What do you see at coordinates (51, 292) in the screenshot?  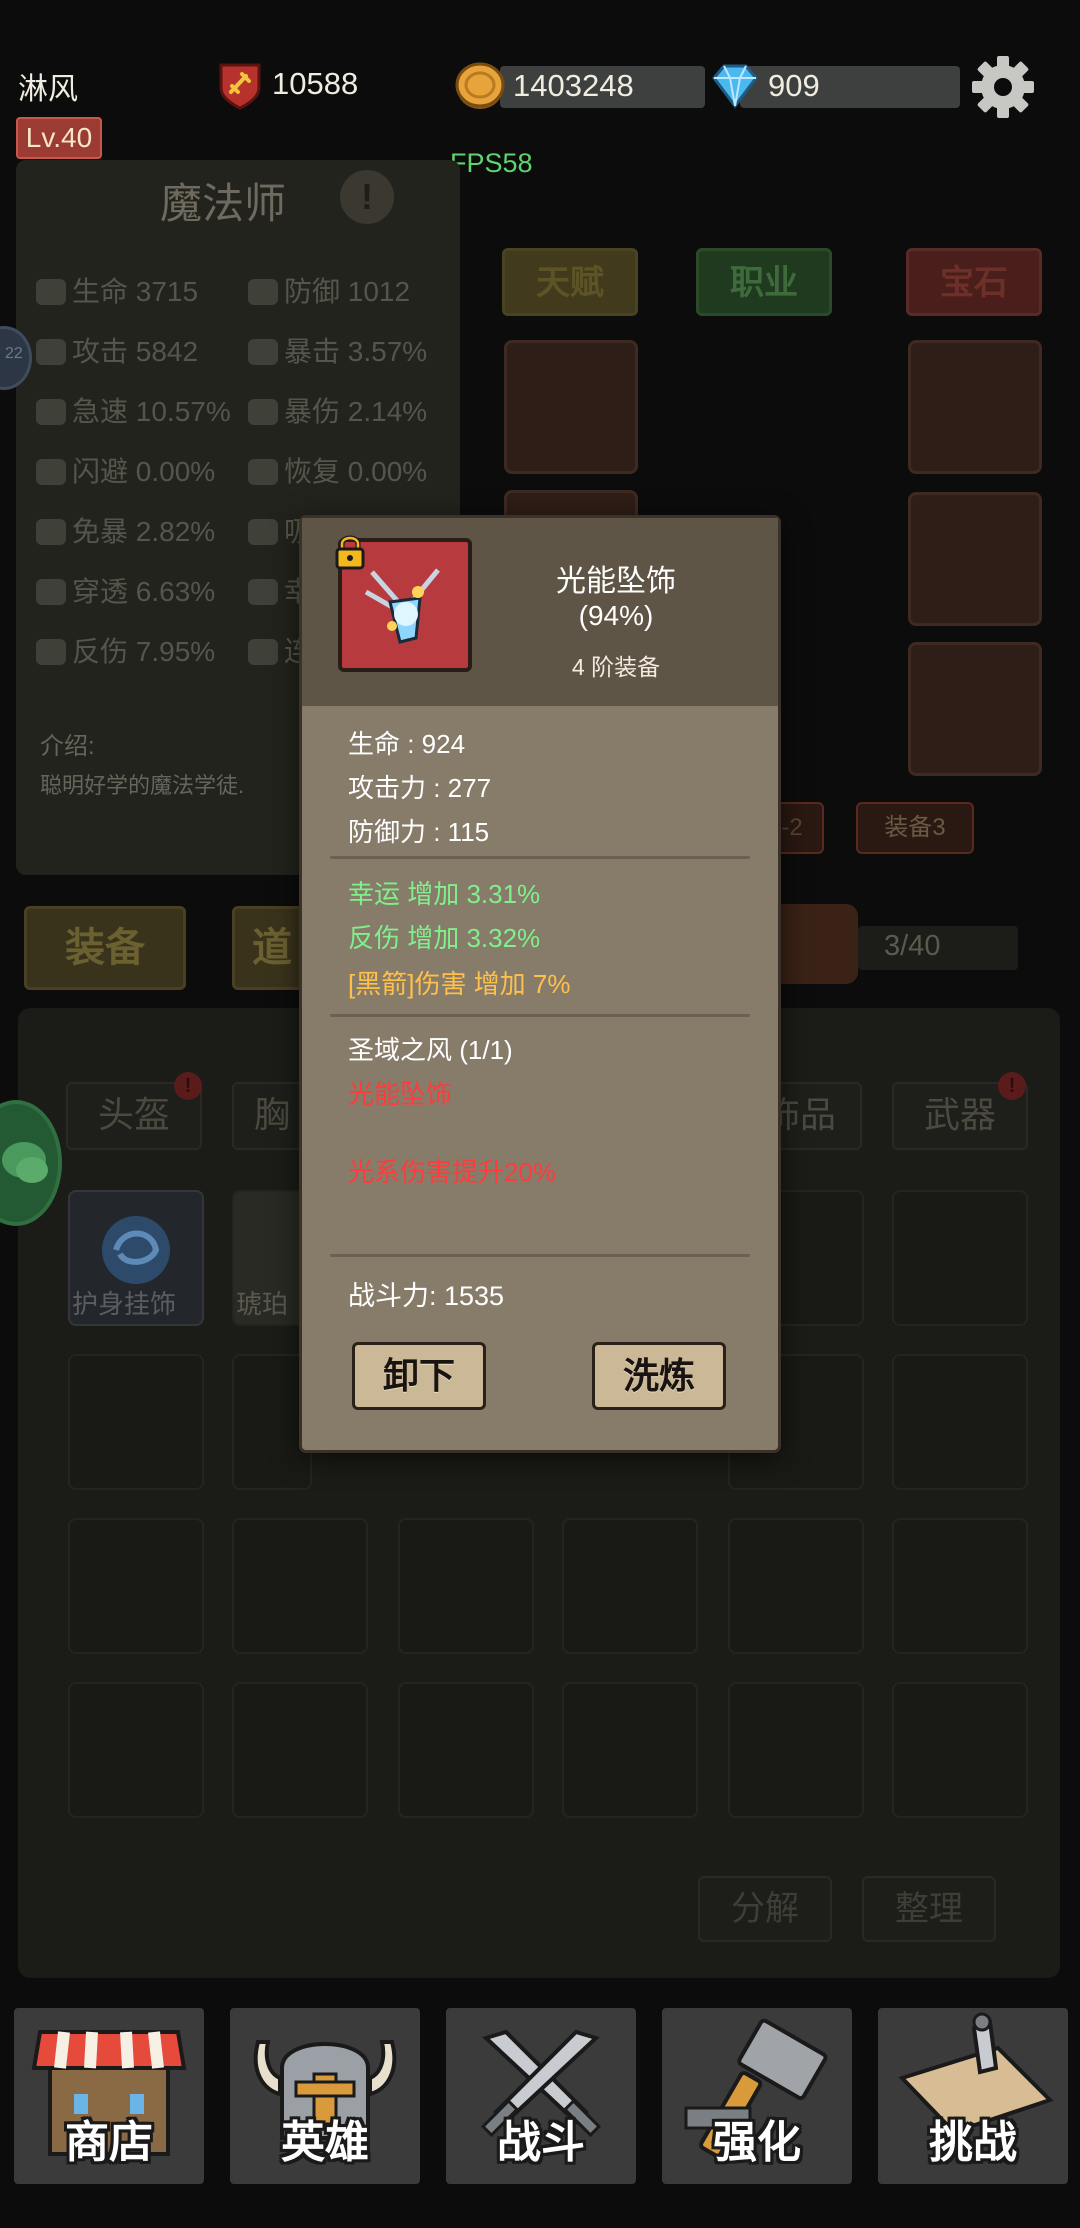 I see `heart-icon` at bounding box center [51, 292].